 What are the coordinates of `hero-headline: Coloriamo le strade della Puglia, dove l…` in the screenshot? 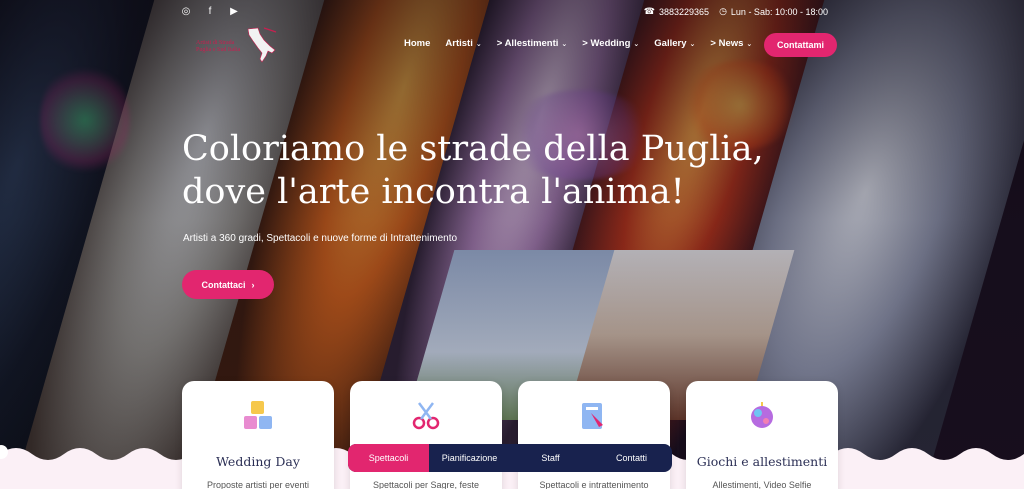 It's located at (482, 171).